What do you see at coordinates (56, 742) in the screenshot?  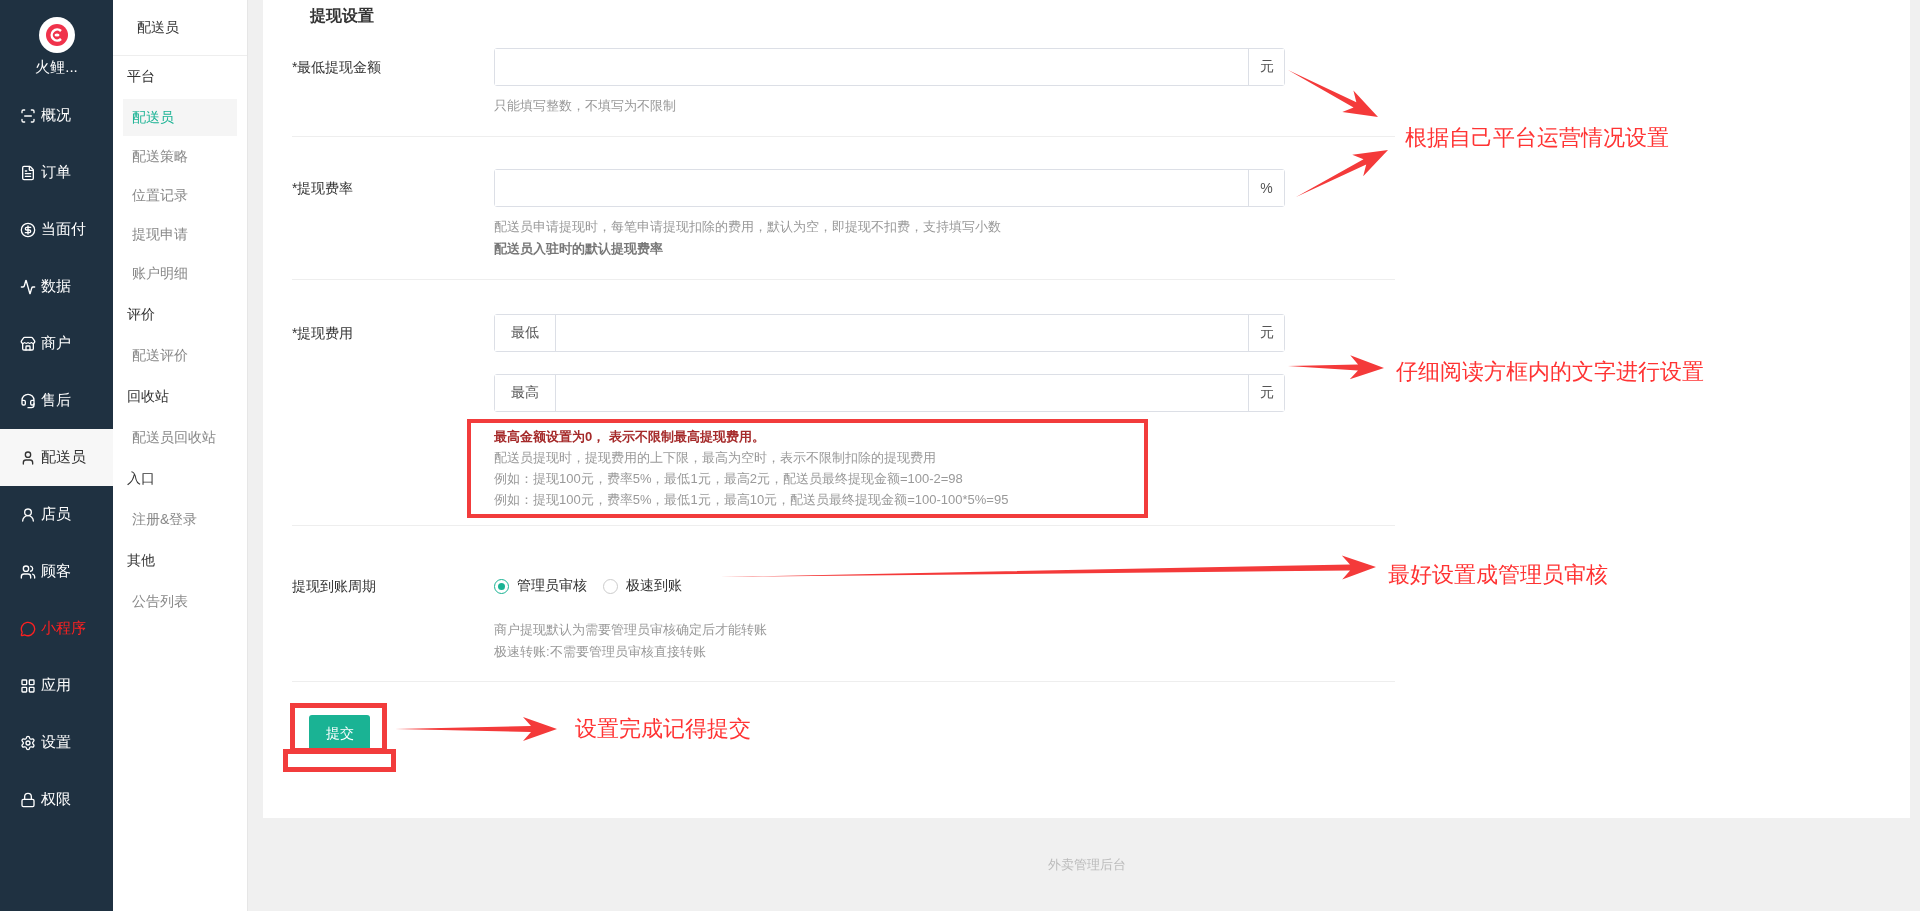 I see `nav-item: 设置` at bounding box center [56, 742].